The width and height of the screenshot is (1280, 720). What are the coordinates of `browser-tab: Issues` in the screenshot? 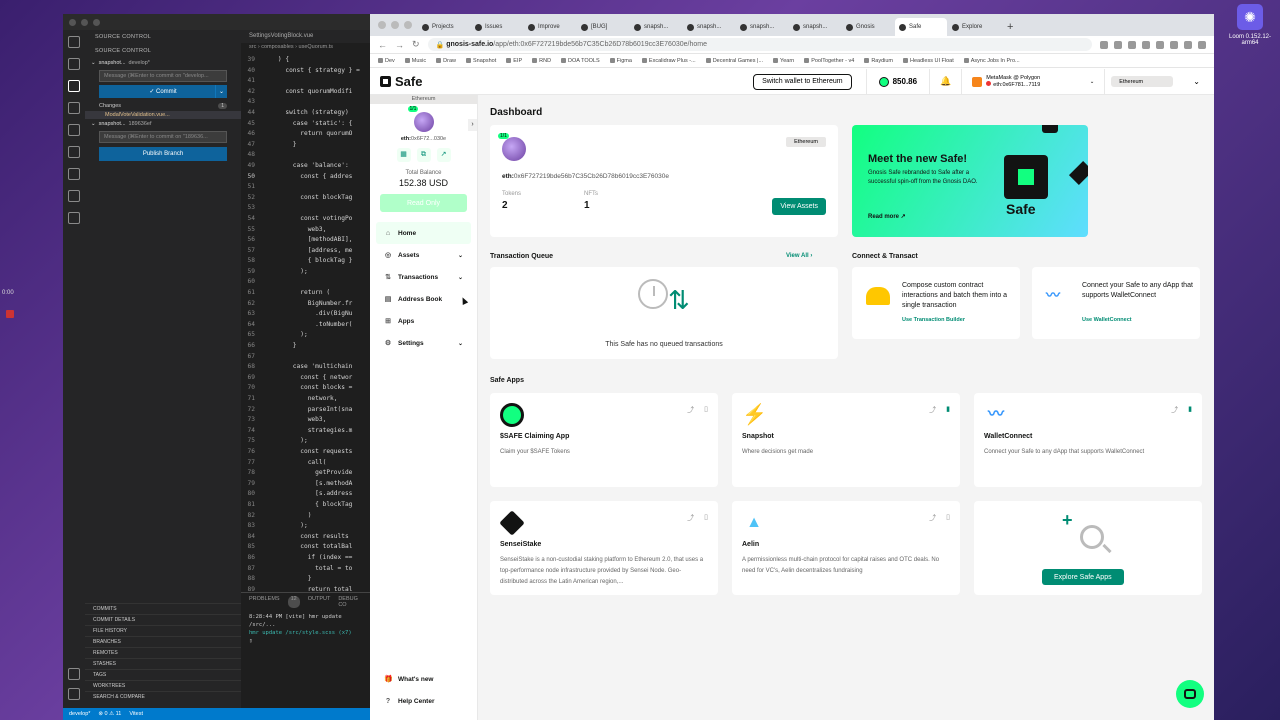 It's located at (497, 27).